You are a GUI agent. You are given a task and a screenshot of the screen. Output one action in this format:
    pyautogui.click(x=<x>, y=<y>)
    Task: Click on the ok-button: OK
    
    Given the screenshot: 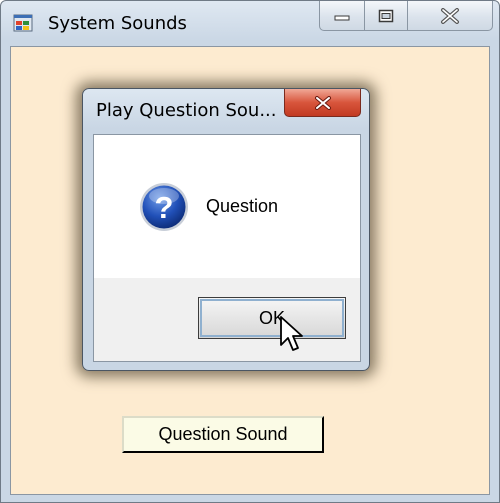 What is the action you would take?
    pyautogui.click(x=272, y=318)
    